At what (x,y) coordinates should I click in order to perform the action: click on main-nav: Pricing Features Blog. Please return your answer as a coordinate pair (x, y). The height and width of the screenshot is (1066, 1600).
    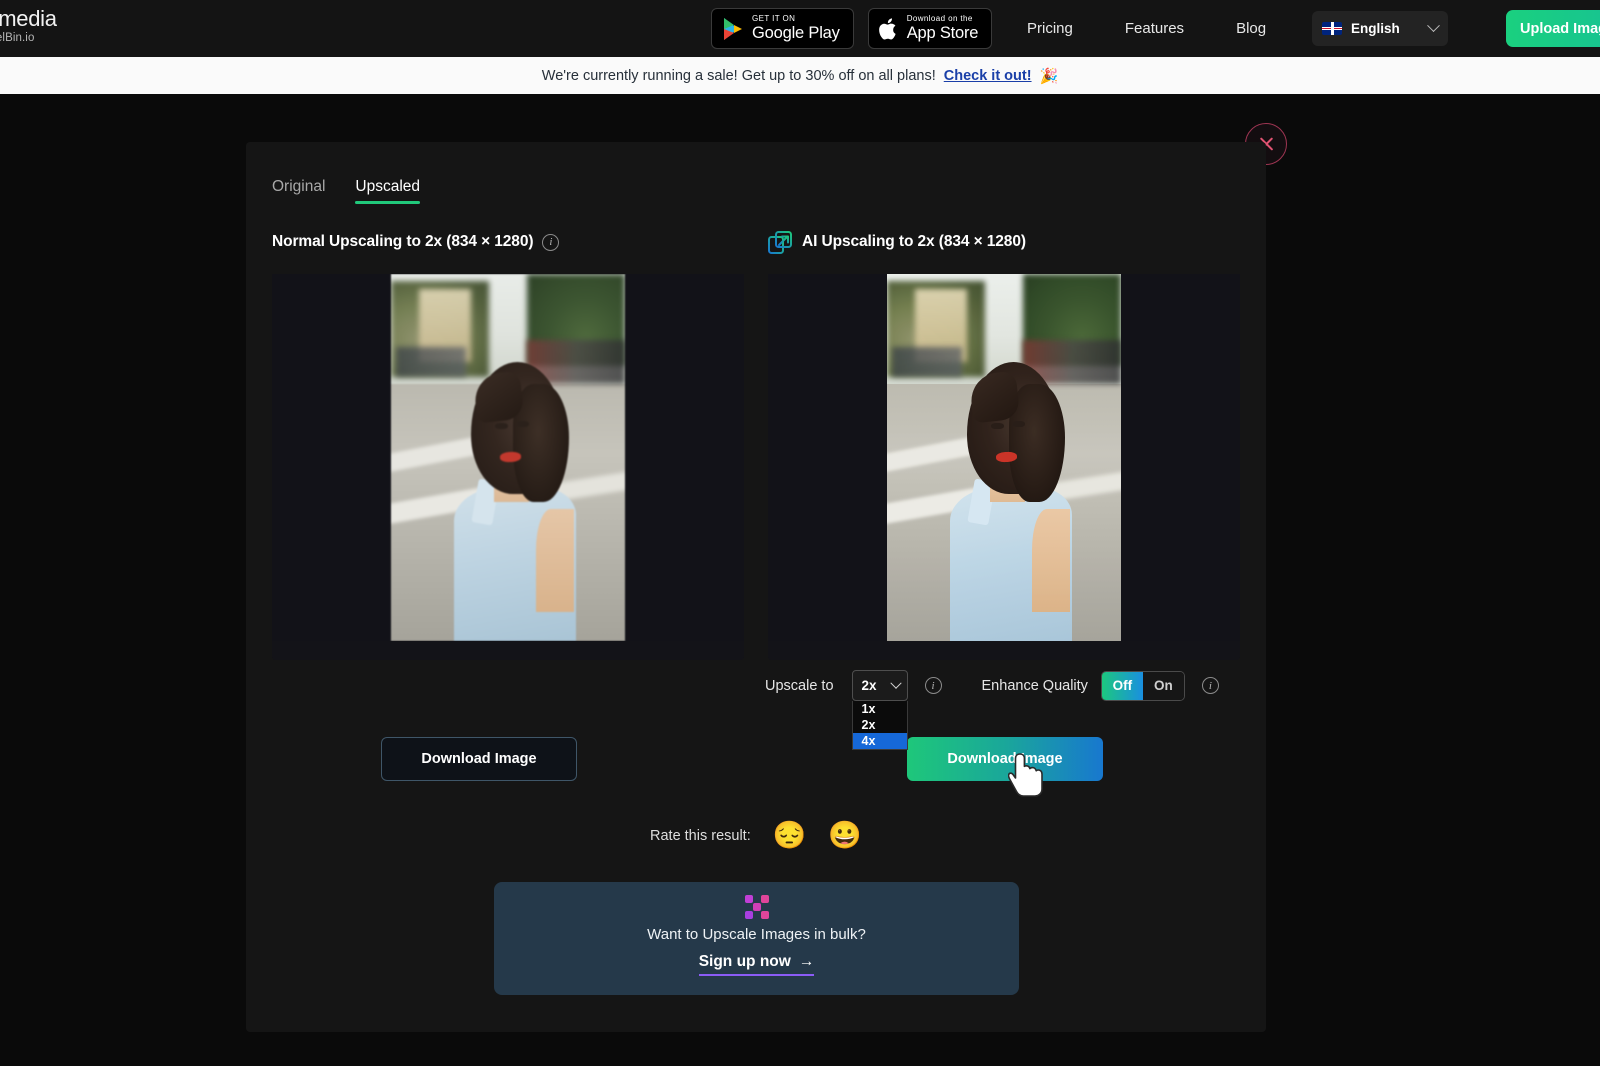
    Looking at the image, I should click on (1146, 28).